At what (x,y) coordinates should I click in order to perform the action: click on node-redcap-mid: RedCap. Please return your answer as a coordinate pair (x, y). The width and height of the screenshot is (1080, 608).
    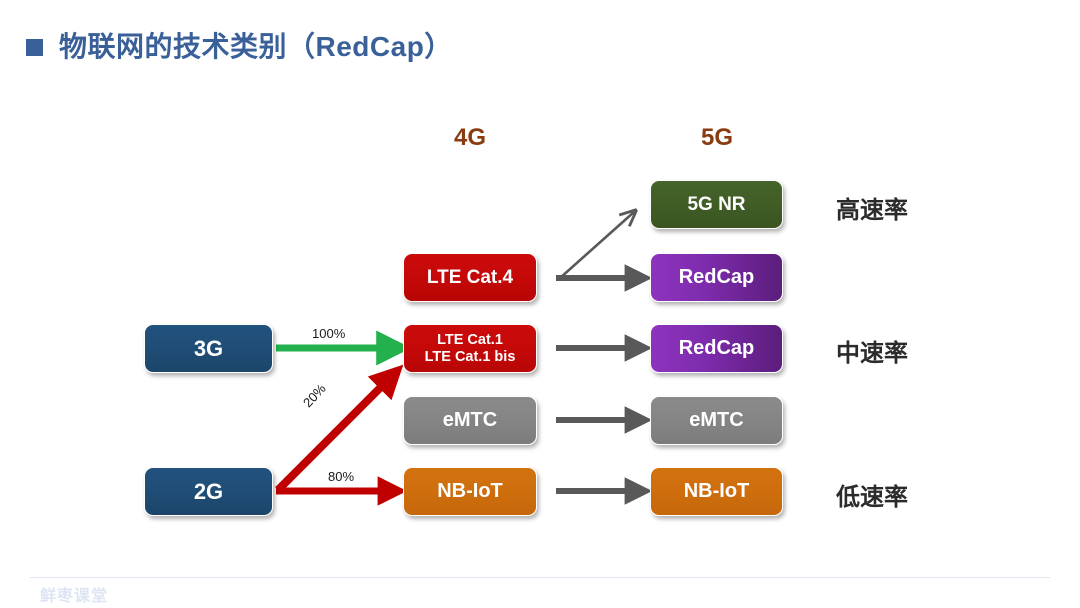
    Looking at the image, I should click on (716, 348).